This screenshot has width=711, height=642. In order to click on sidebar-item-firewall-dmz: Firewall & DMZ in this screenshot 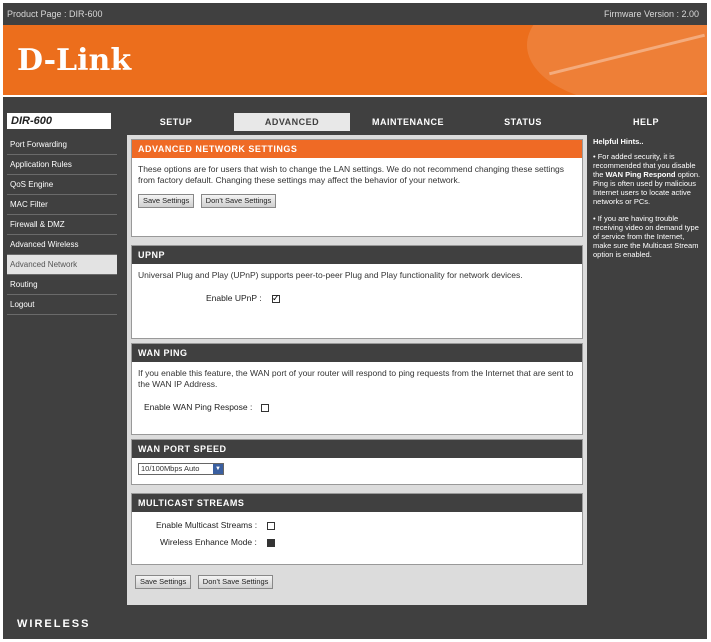, I will do `click(62, 225)`.